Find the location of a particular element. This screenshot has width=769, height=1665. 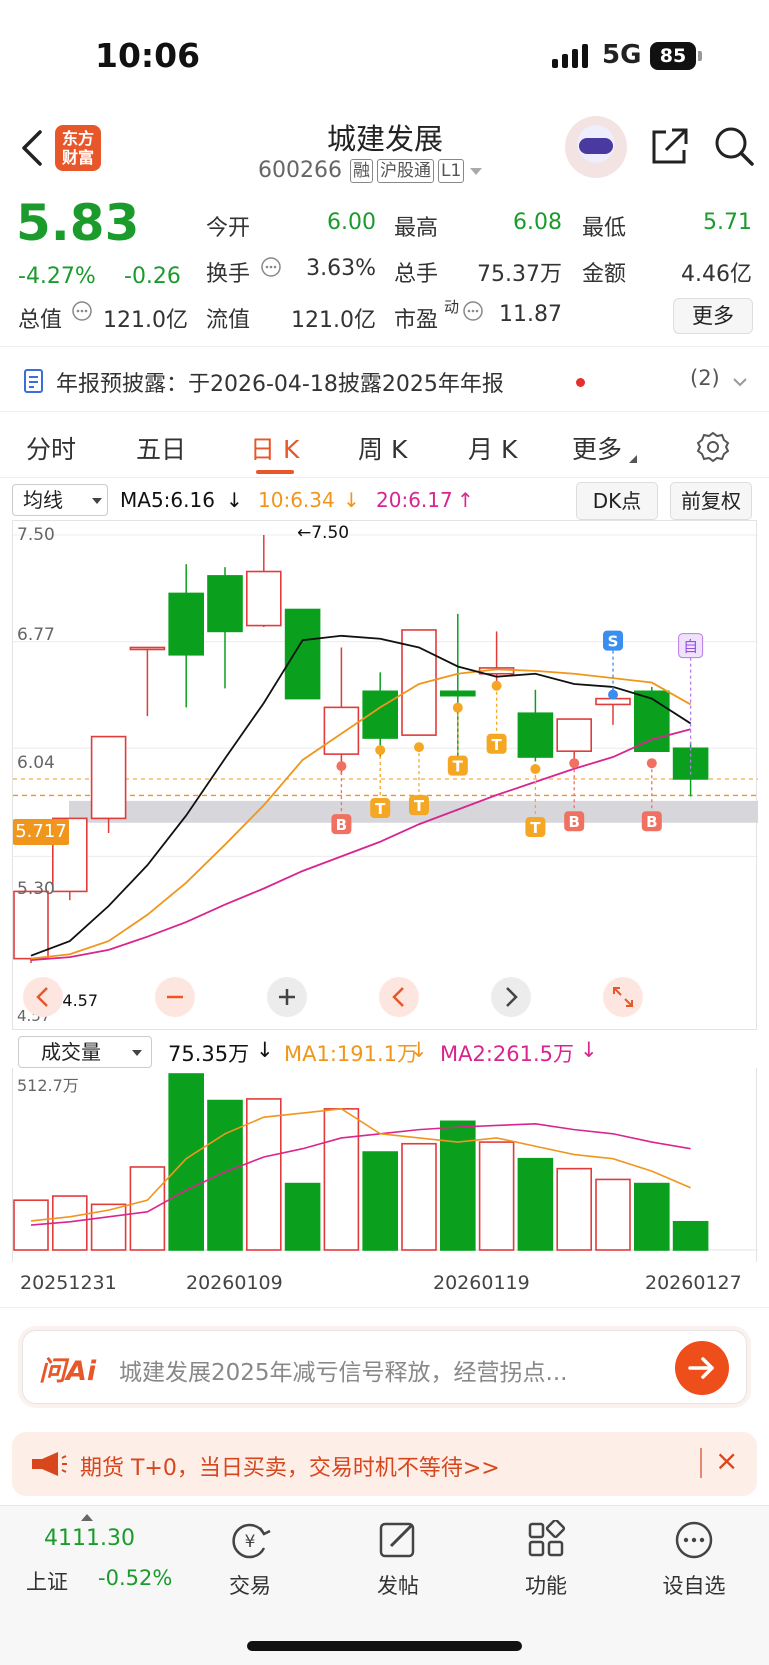

nav-functions: 功能 is located at coordinates (546, 1559).